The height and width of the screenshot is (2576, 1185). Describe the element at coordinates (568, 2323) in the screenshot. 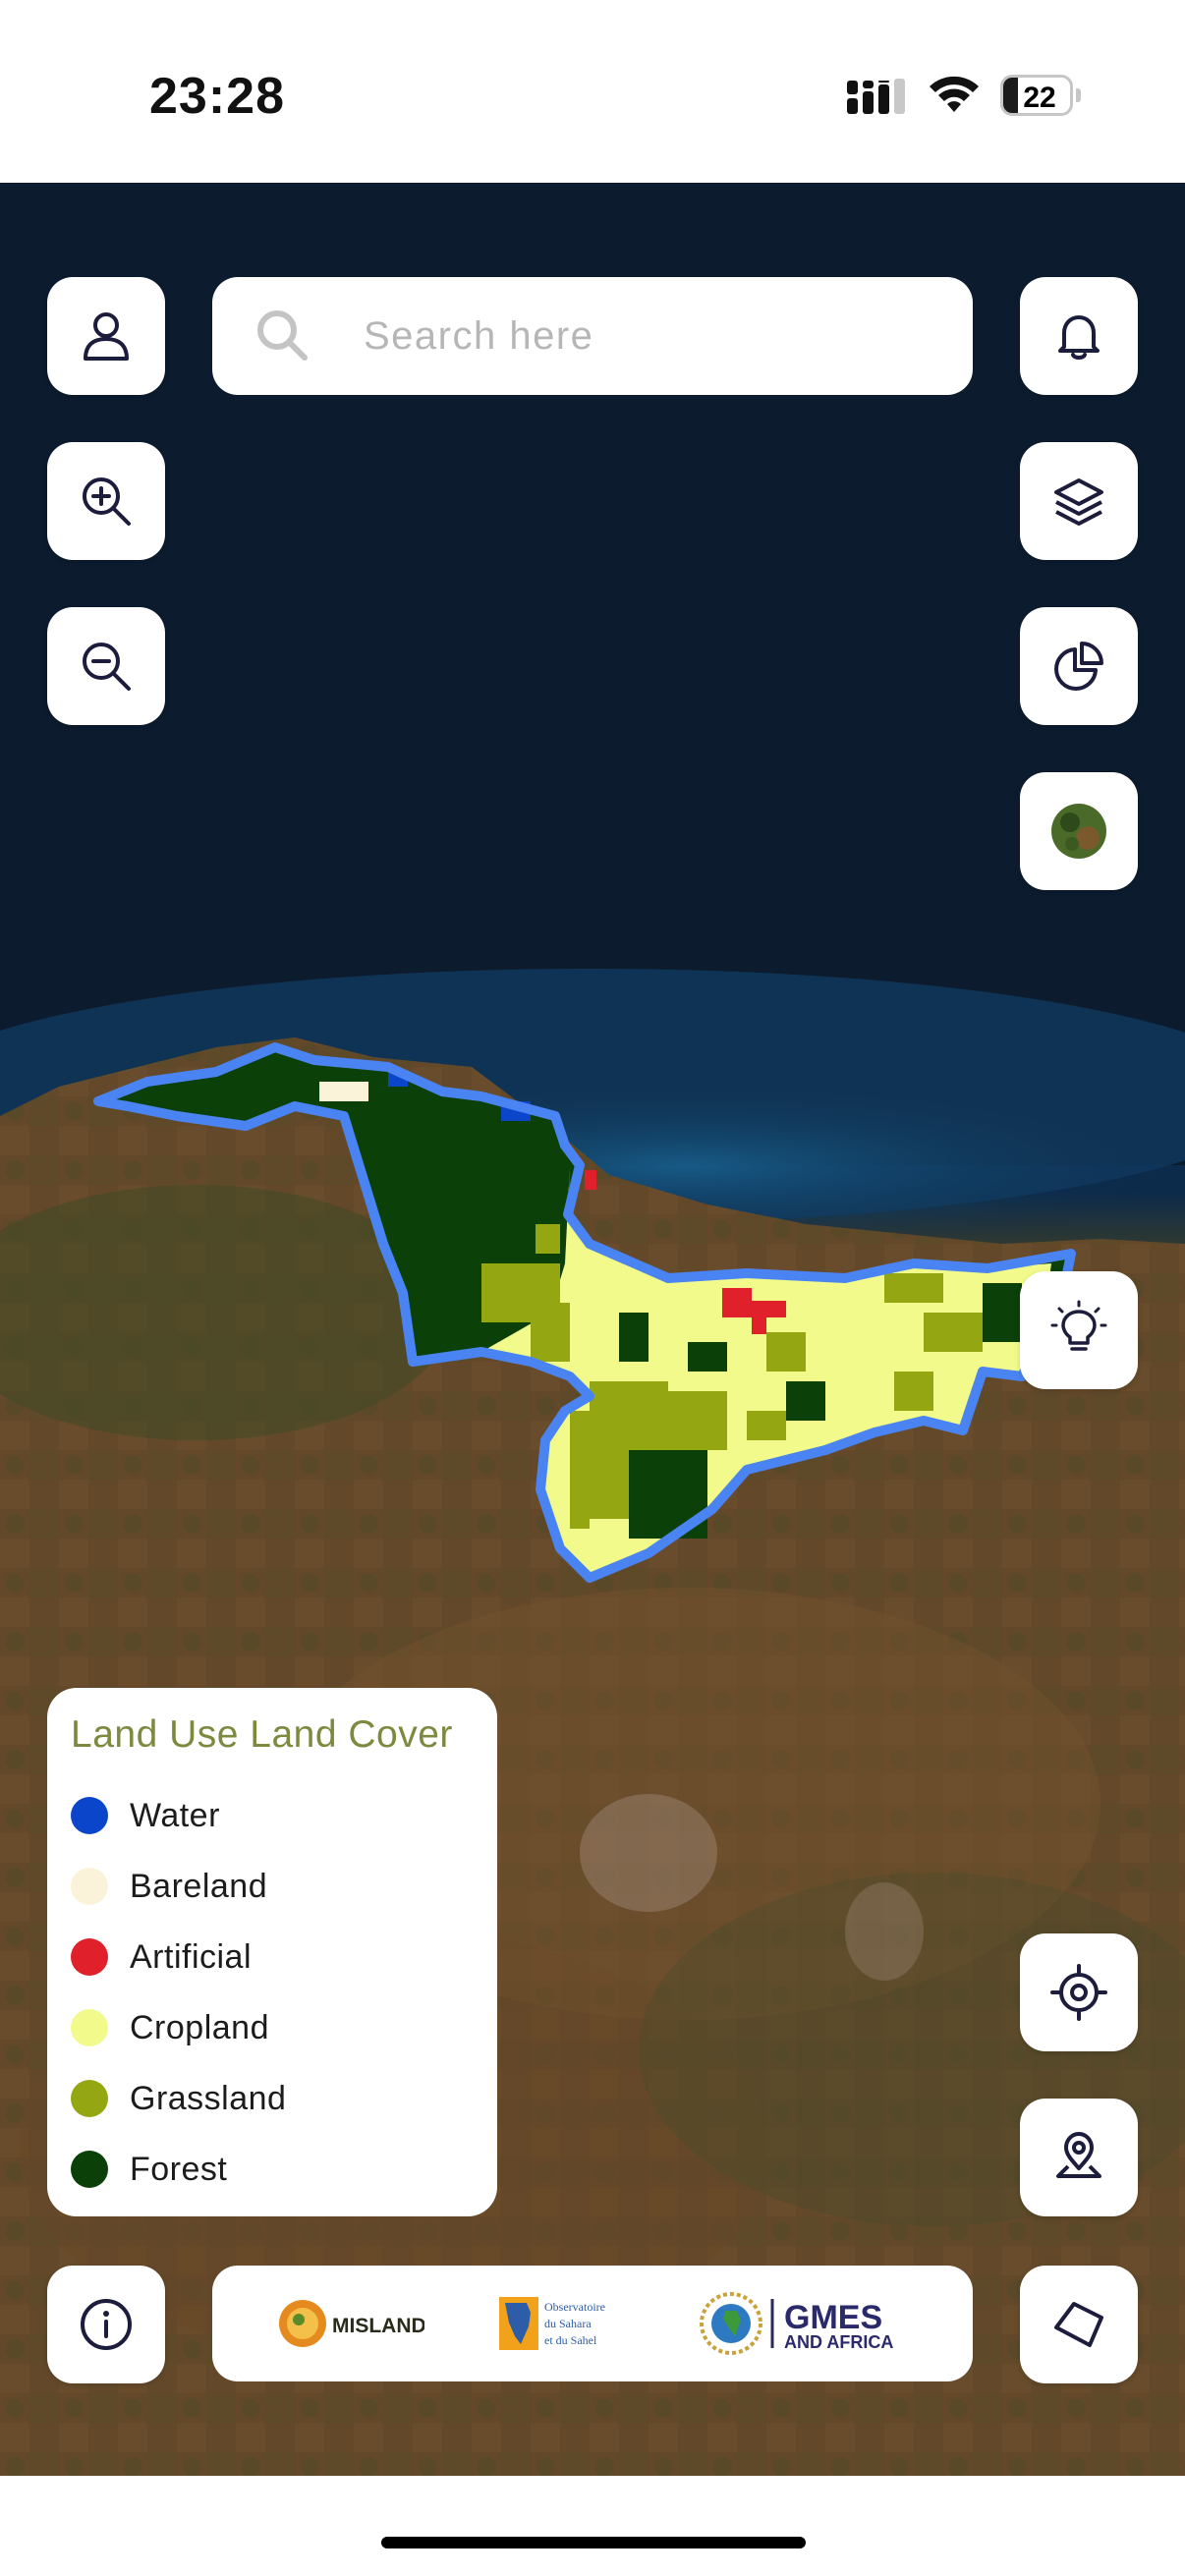

I see `svg-text: du Sahara` at that location.